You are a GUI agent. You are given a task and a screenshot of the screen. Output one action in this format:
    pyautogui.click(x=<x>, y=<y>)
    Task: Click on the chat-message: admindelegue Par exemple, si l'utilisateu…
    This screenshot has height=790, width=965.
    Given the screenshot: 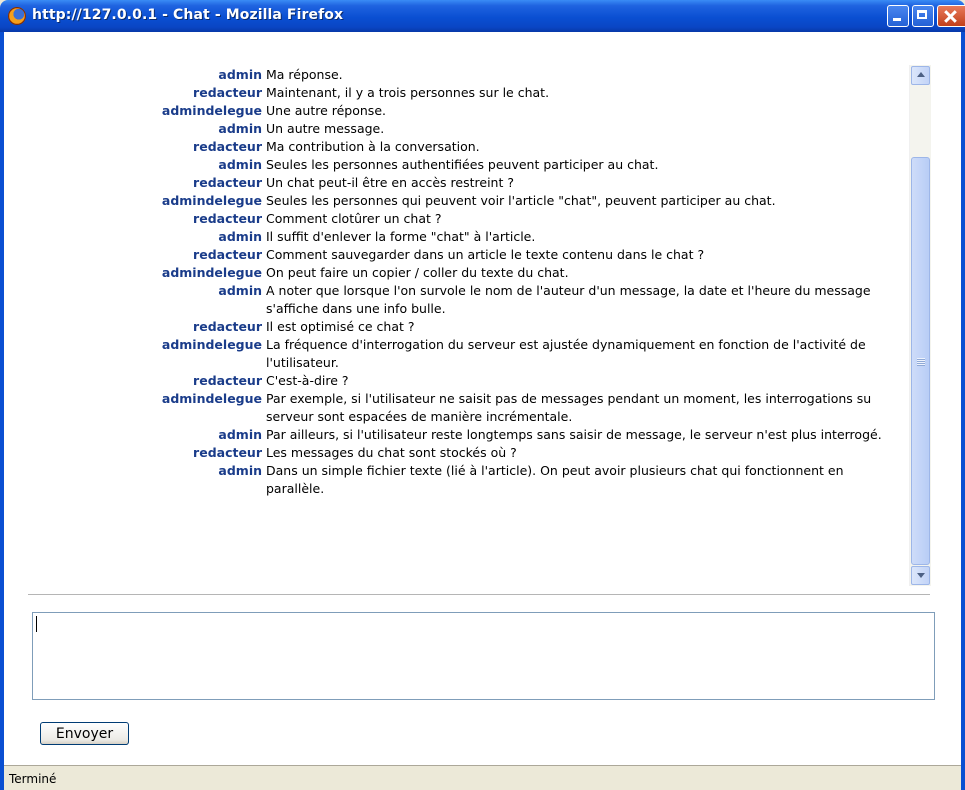 What is the action you would take?
    pyautogui.click(x=456, y=408)
    